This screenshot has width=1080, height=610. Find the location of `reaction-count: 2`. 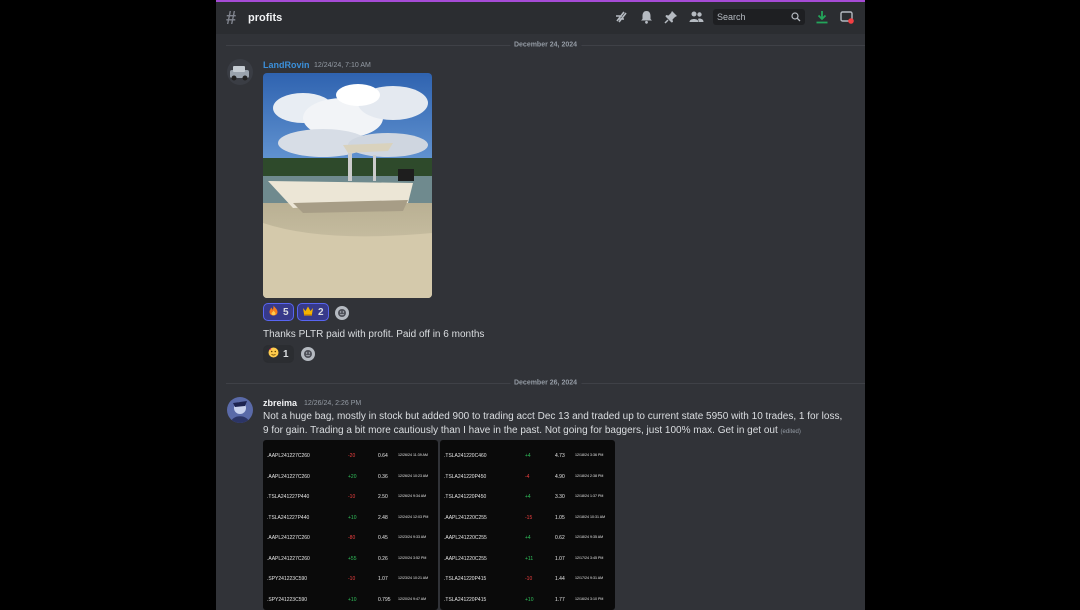

reaction-count: 2 is located at coordinates (321, 312).